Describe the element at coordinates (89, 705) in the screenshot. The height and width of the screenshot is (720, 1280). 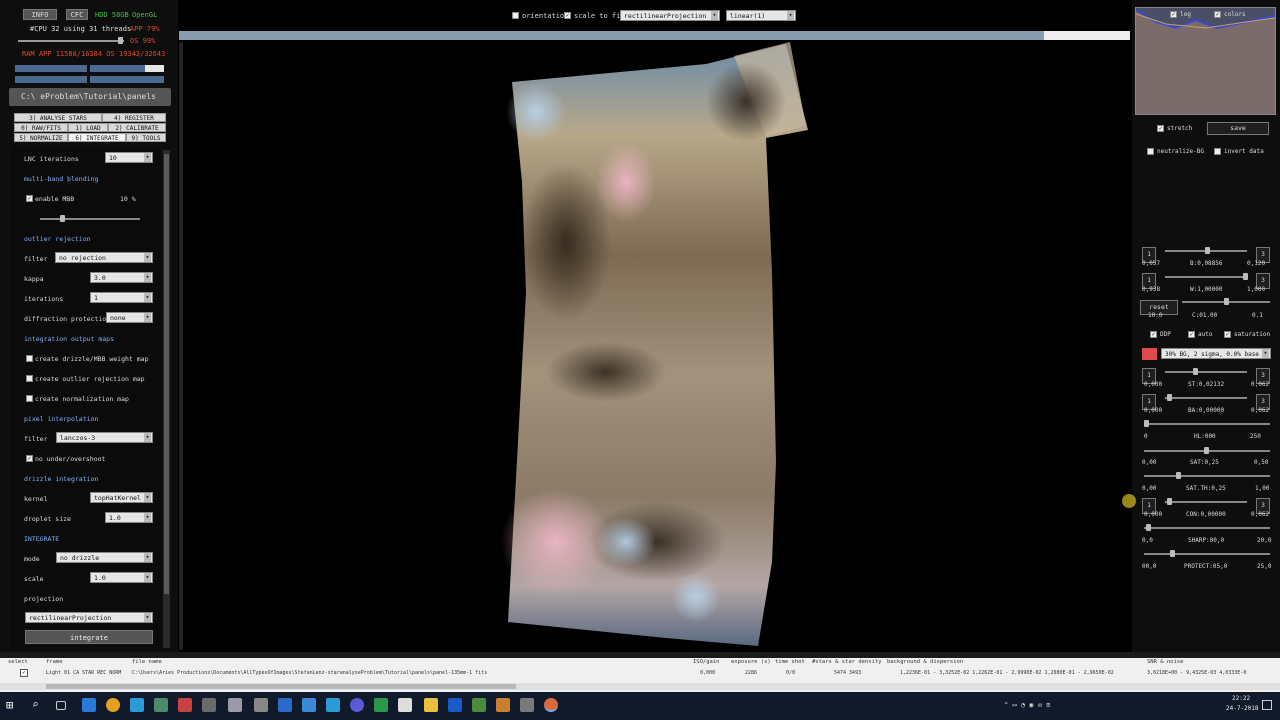
I see `edge-icon` at that location.